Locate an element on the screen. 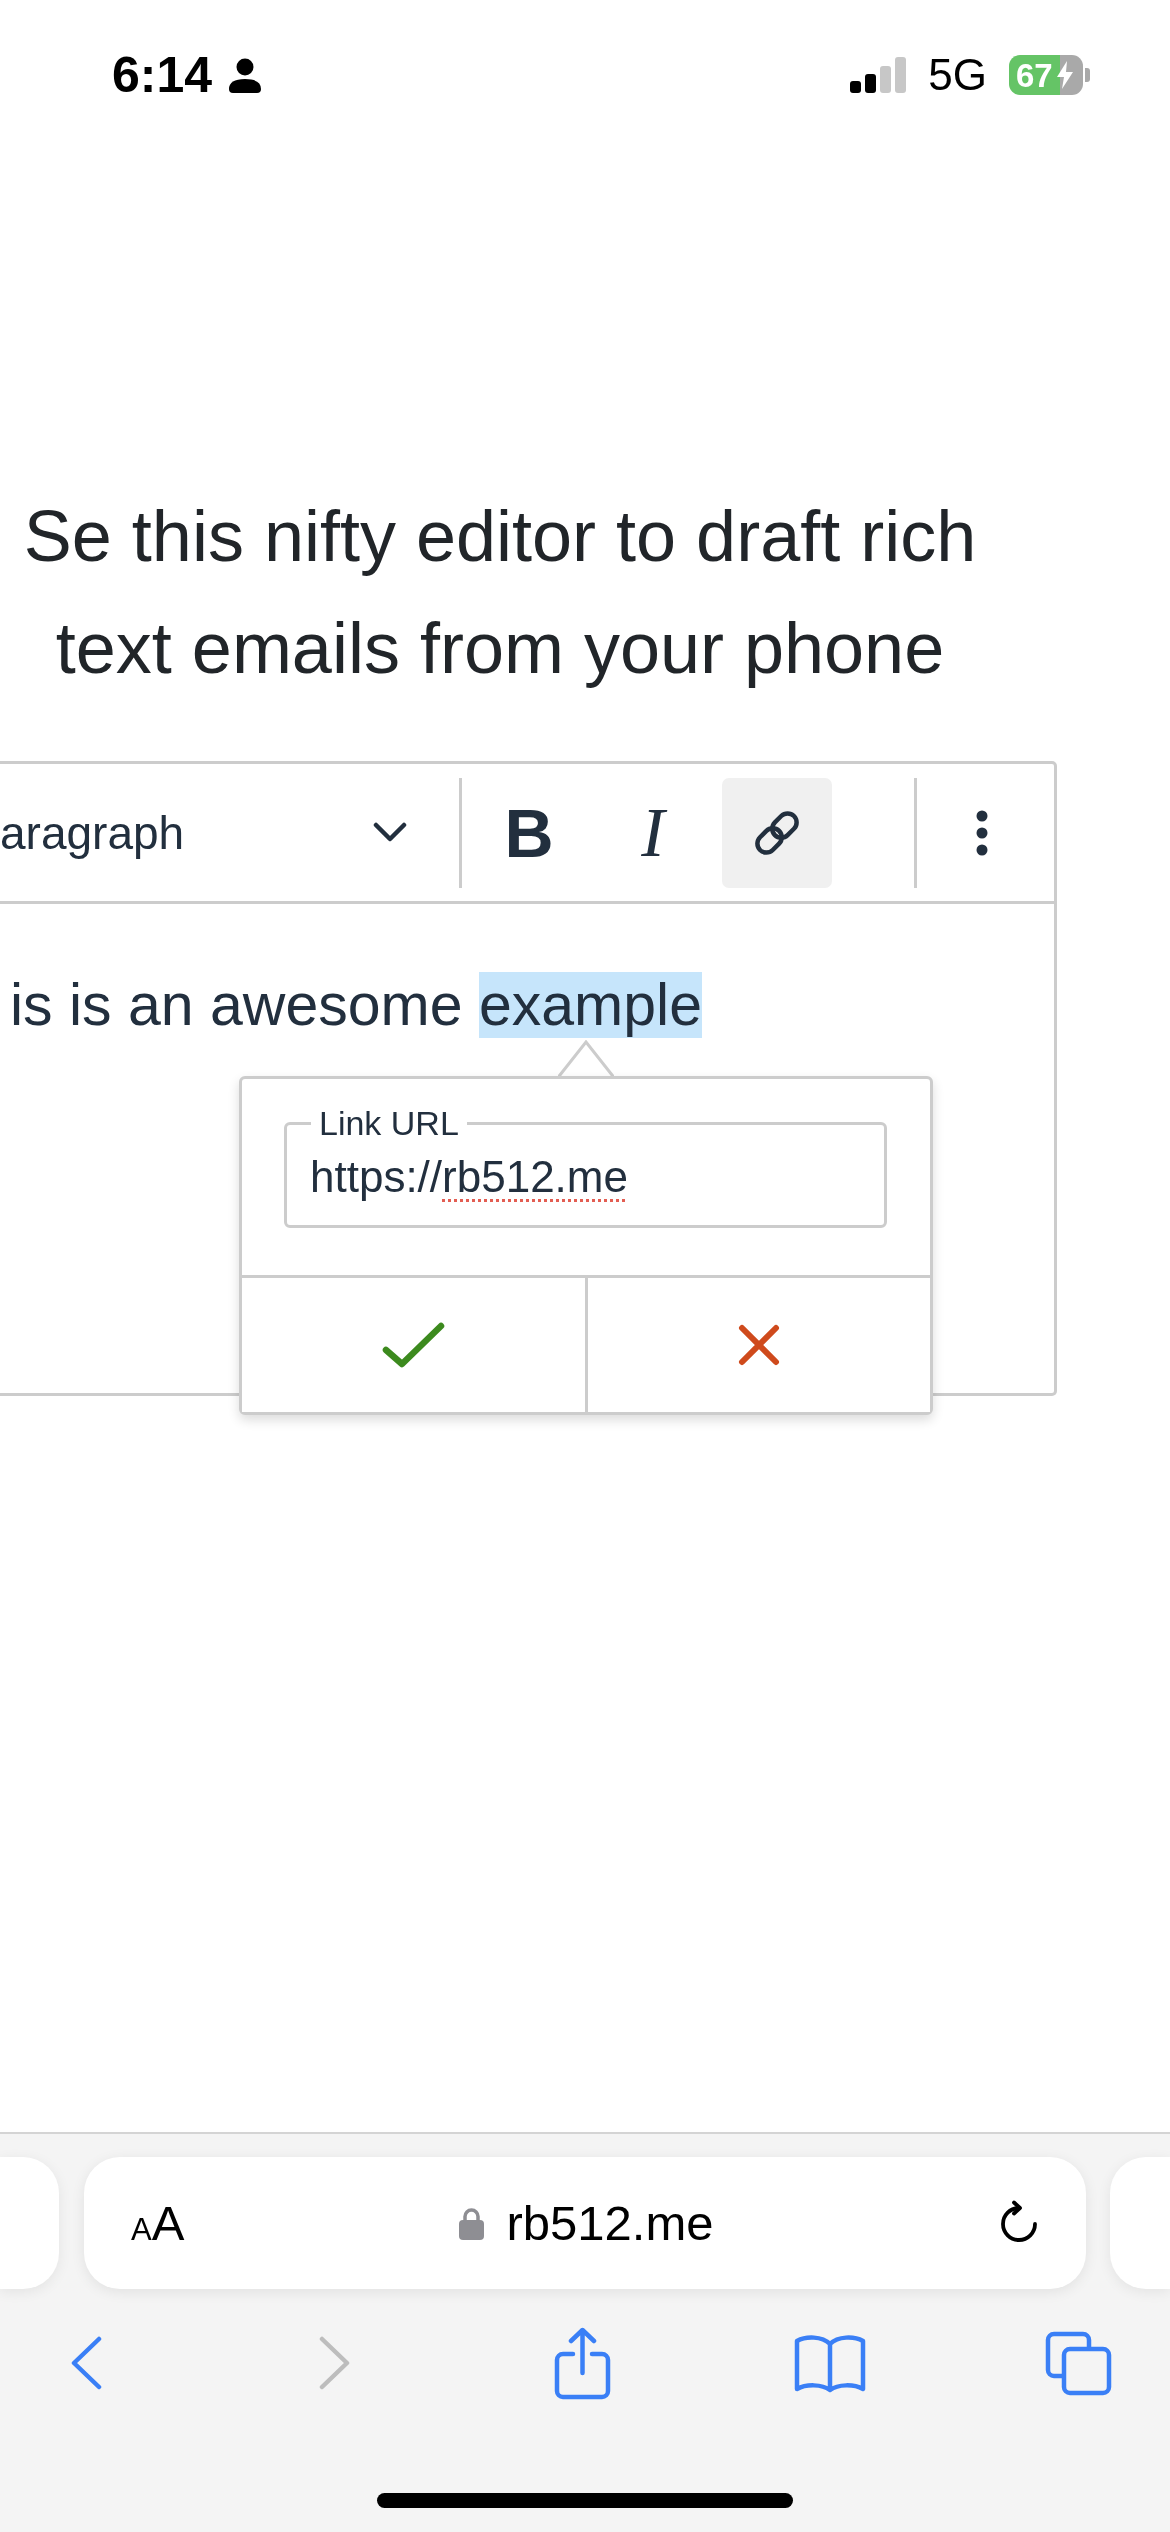 The height and width of the screenshot is (2532, 1170). editor-text: is is an awesome example is located at coordinates (356, 1005).